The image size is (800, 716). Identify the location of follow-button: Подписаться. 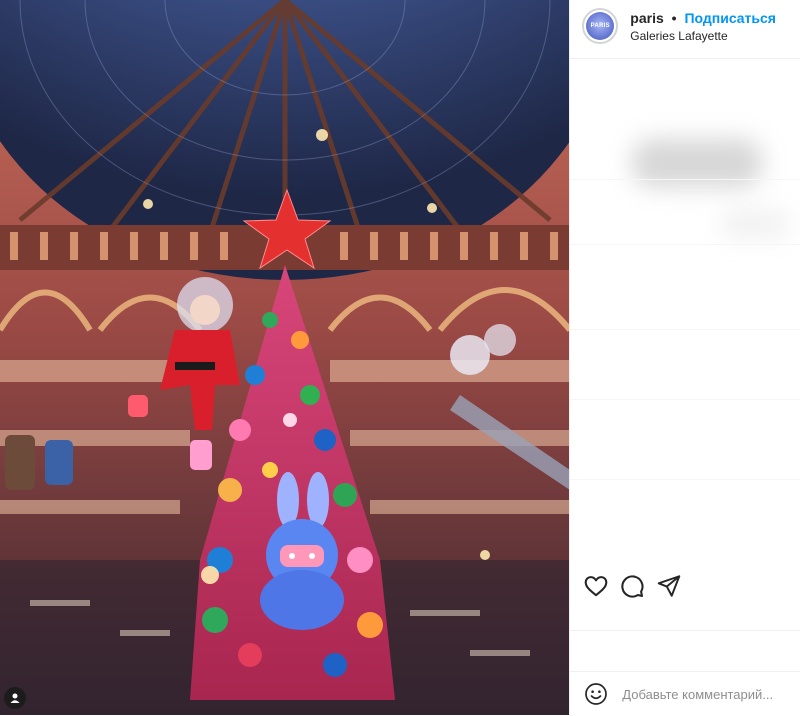
(730, 18).